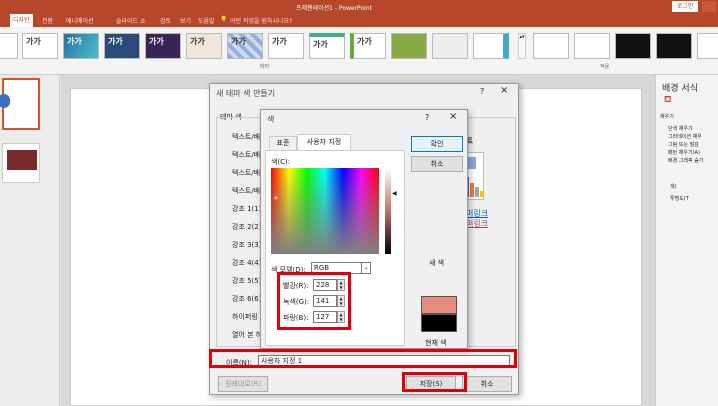 This screenshot has width=718, height=406. What do you see at coordinates (165, 20) in the screenshot?
I see `tab-review: 검토` at bounding box center [165, 20].